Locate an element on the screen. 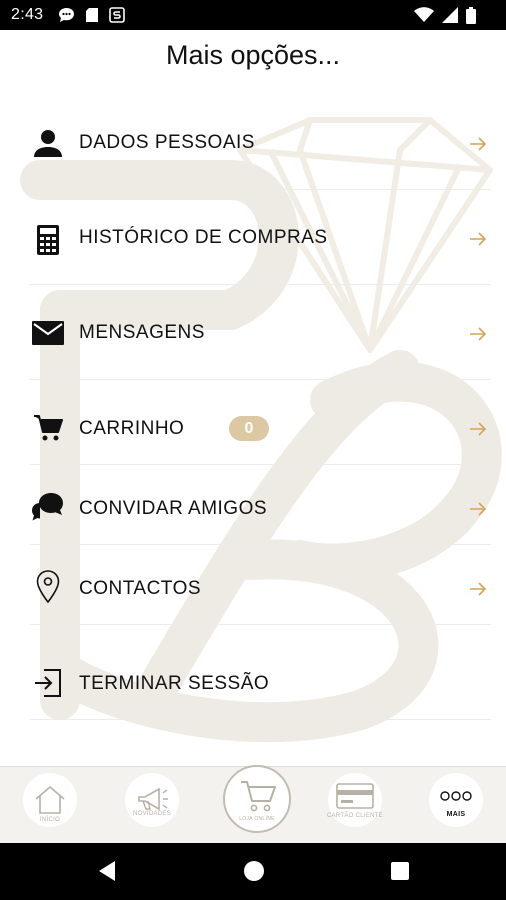  sd-card-icon is located at coordinates (92, 15).